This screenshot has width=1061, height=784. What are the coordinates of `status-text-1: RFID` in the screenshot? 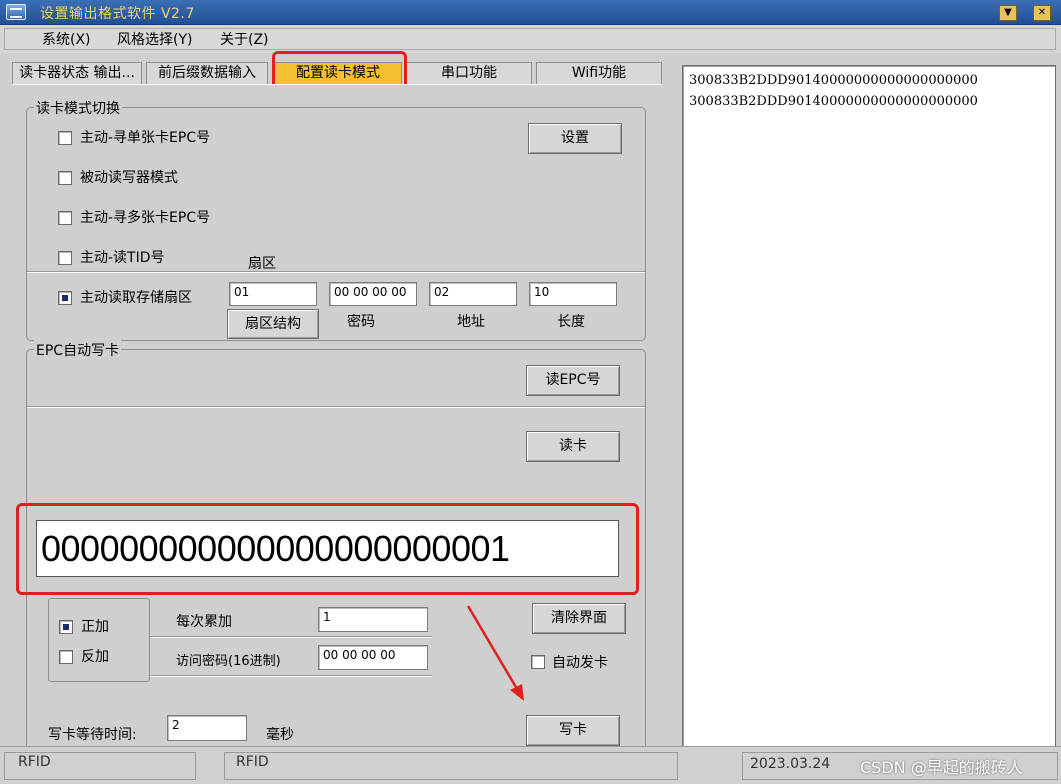 It's located at (34, 762).